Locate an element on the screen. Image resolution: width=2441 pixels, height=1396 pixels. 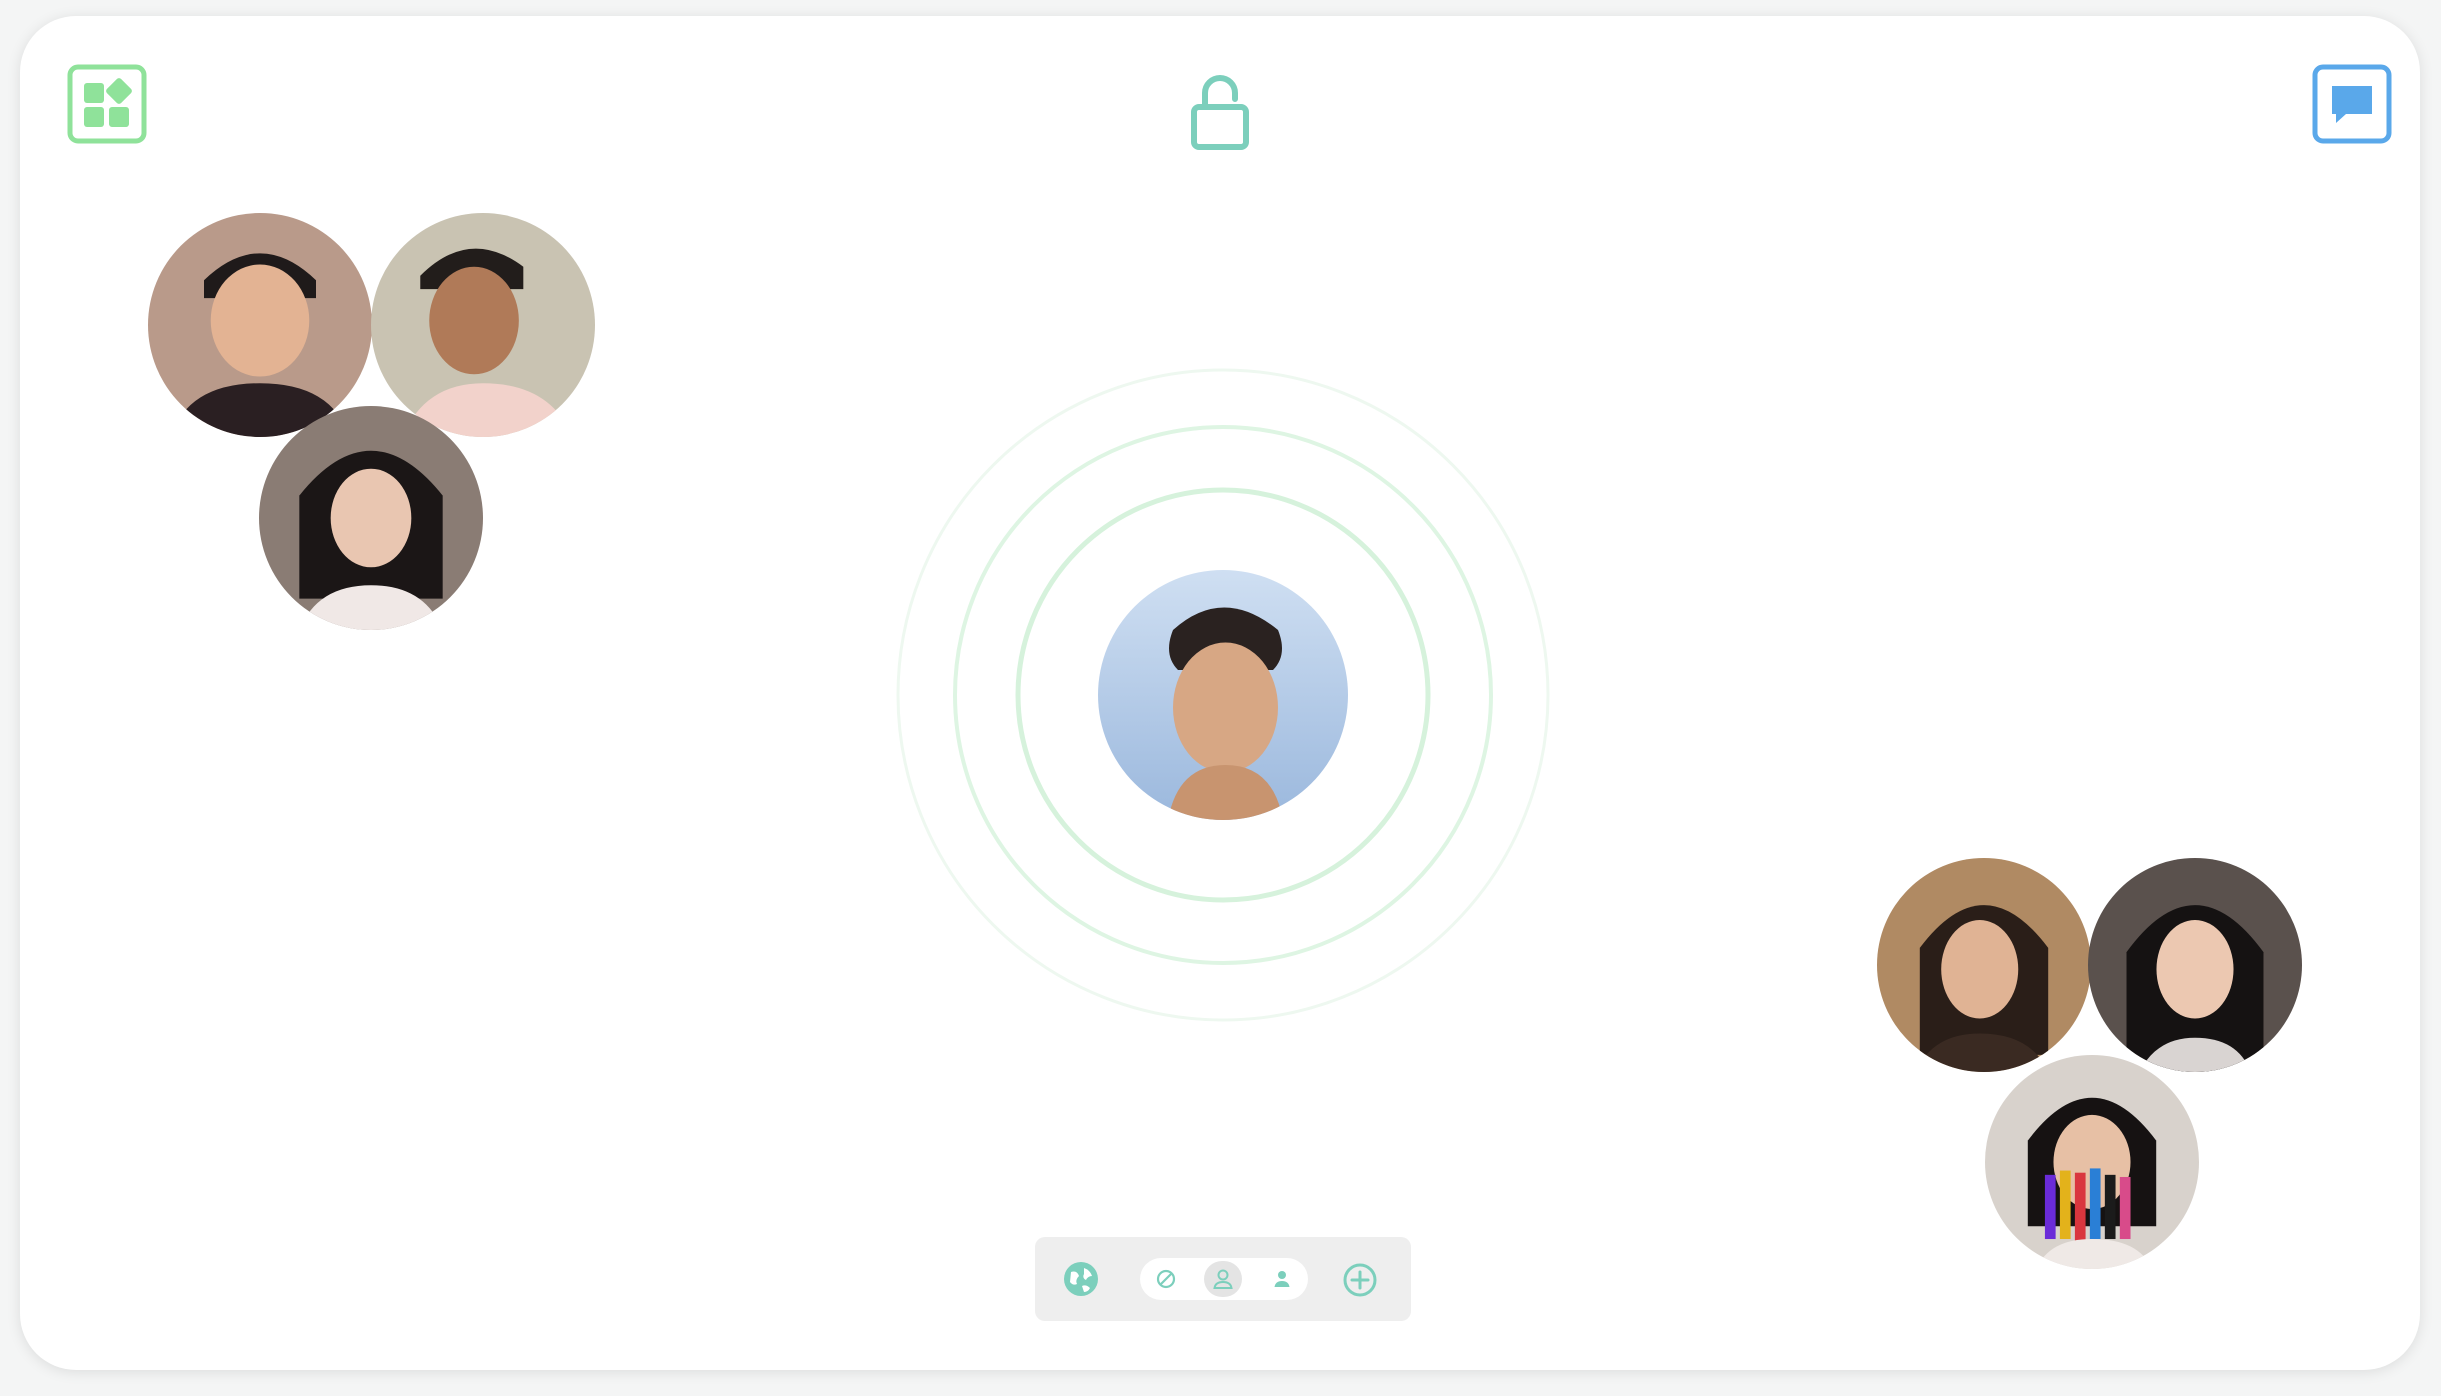
person-outline-icon is located at coordinates (1223, 1279).